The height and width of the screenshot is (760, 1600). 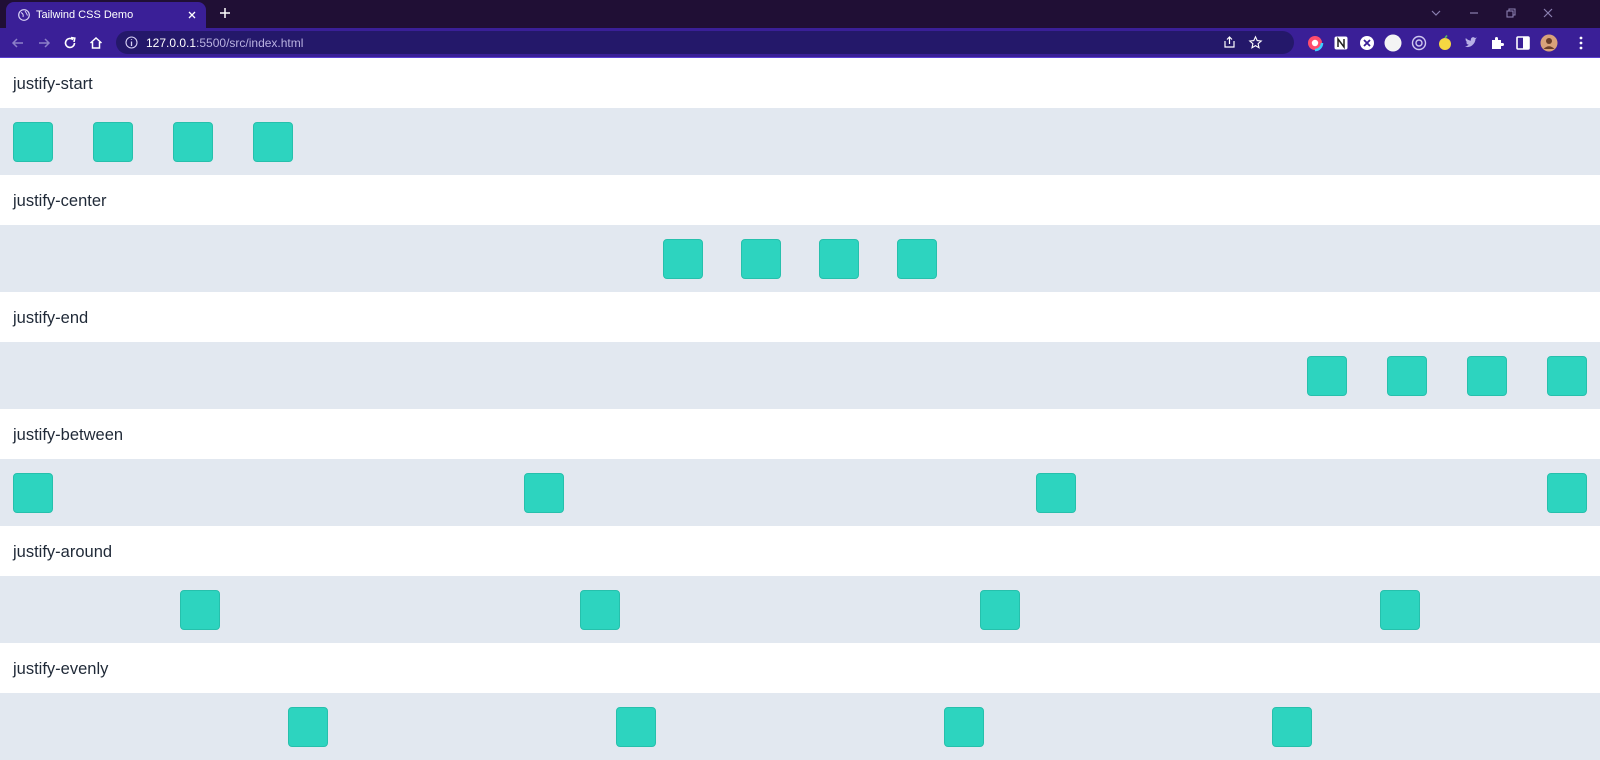 What do you see at coordinates (800, 14) in the screenshot?
I see `tab-strip: Tailwind CSS Demo` at bounding box center [800, 14].